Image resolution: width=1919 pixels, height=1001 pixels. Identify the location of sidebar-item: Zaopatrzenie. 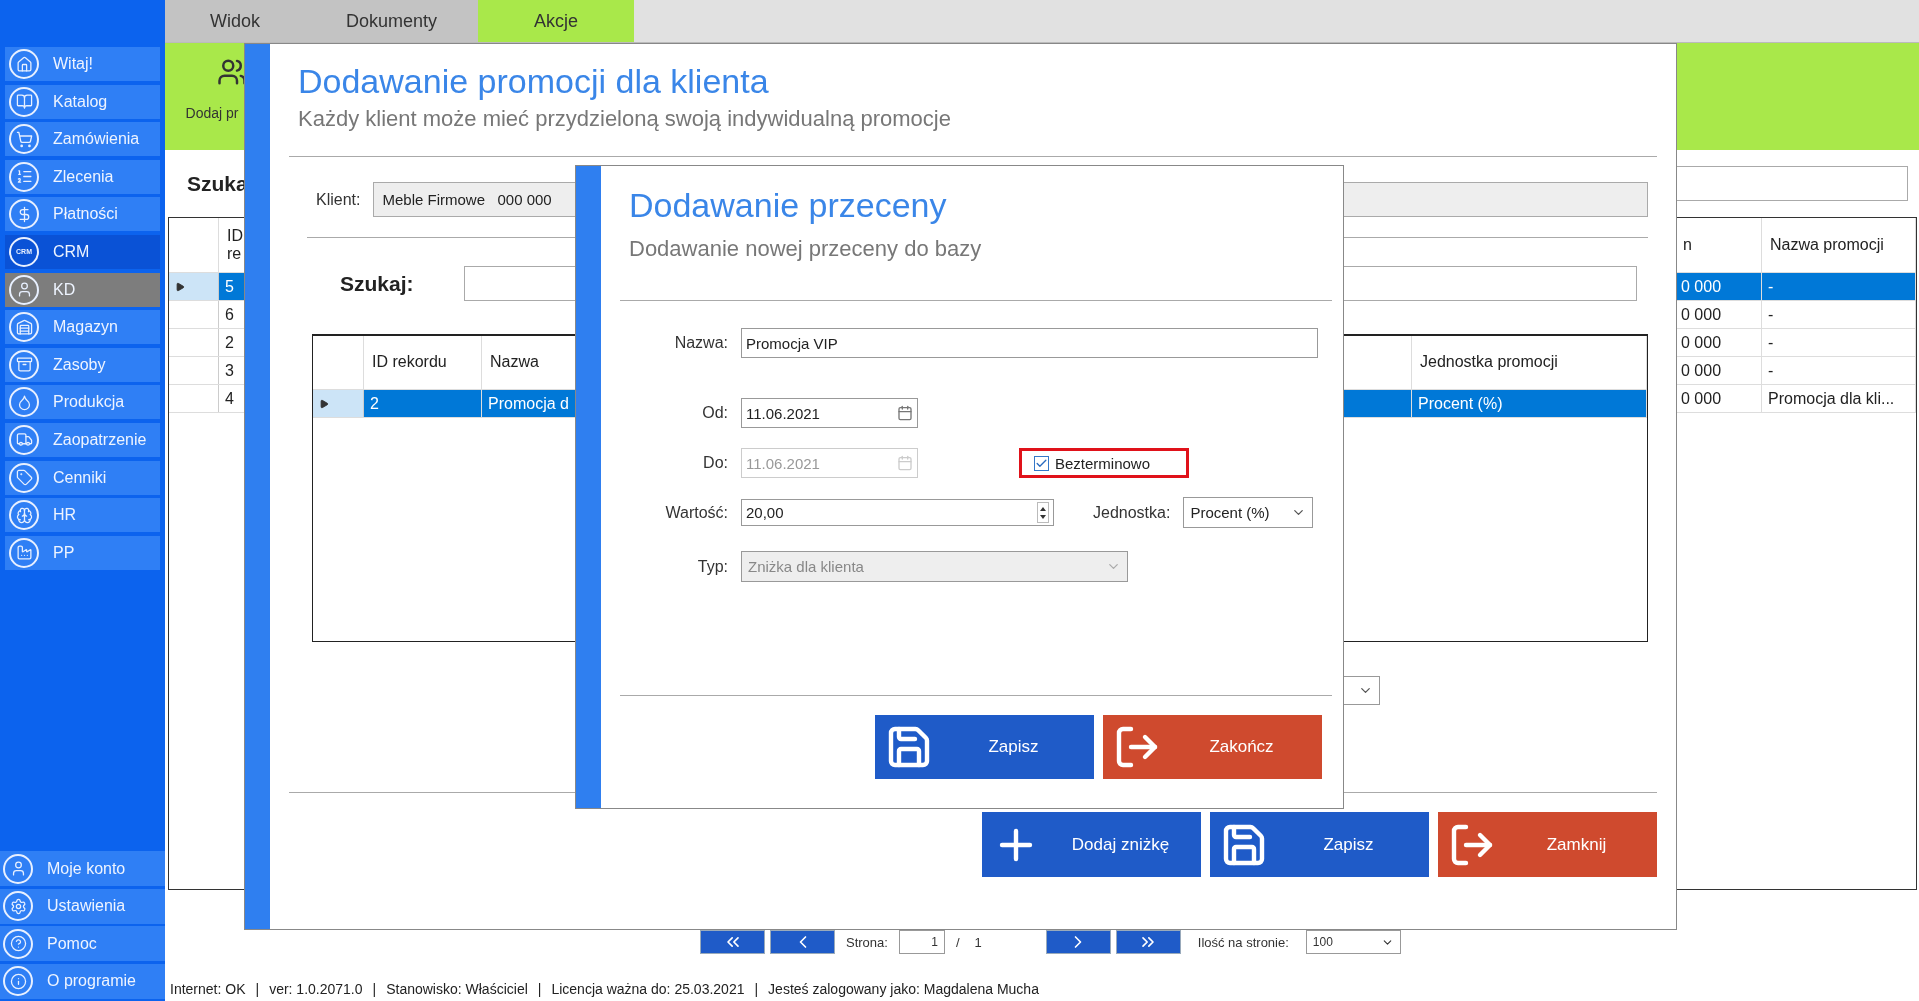
(82, 439).